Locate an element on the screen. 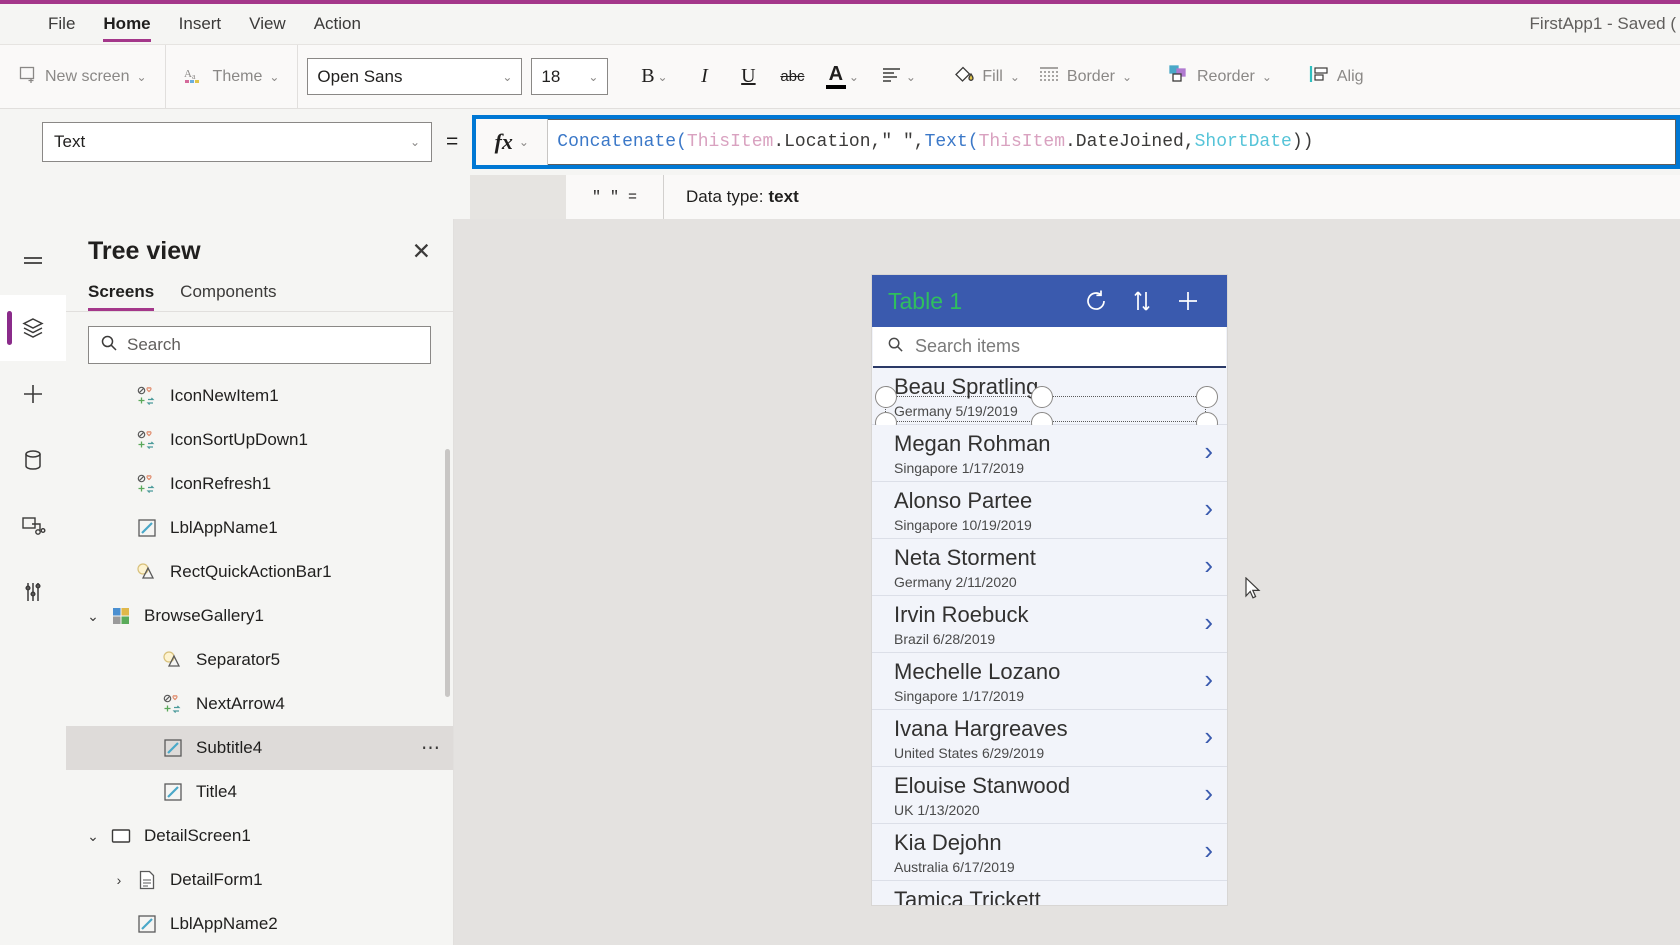 The height and width of the screenshot is (945, 1680). tree-node-detailscreen1: ⌄ DetailScreen1 is located at coordinates (259, 836).